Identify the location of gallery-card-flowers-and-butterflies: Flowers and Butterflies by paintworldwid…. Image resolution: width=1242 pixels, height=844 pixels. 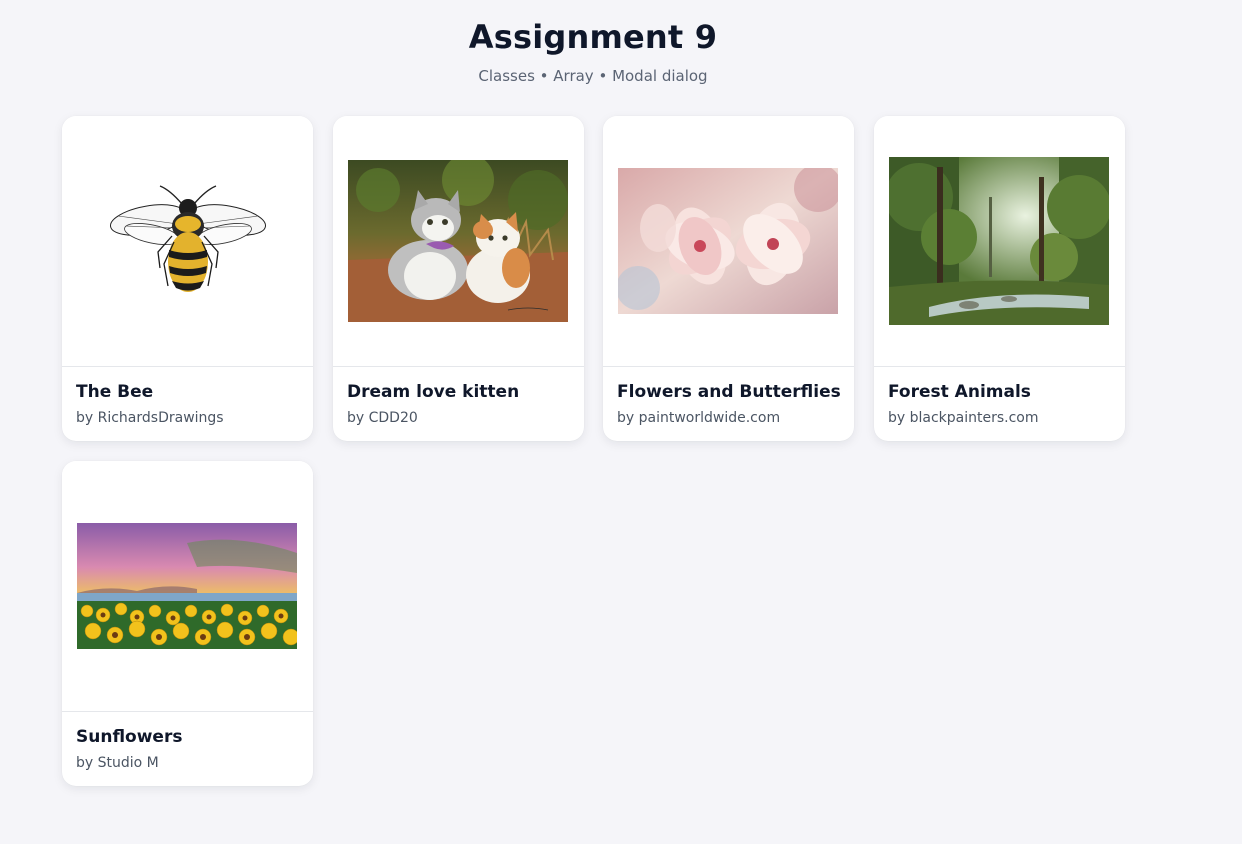
(728, 278).